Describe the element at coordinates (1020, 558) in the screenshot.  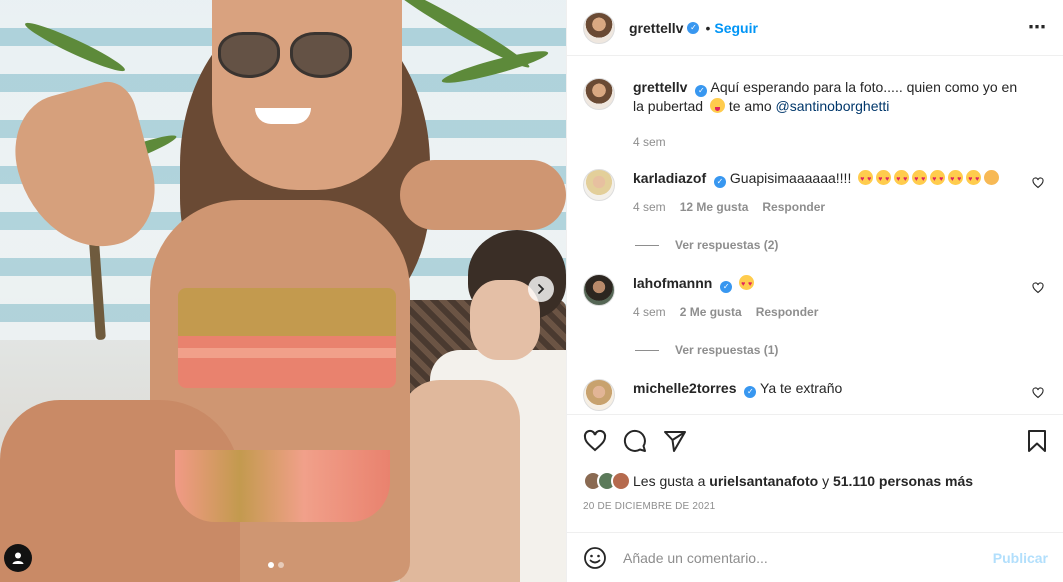
I see `publish-button: Publicar` at that location.